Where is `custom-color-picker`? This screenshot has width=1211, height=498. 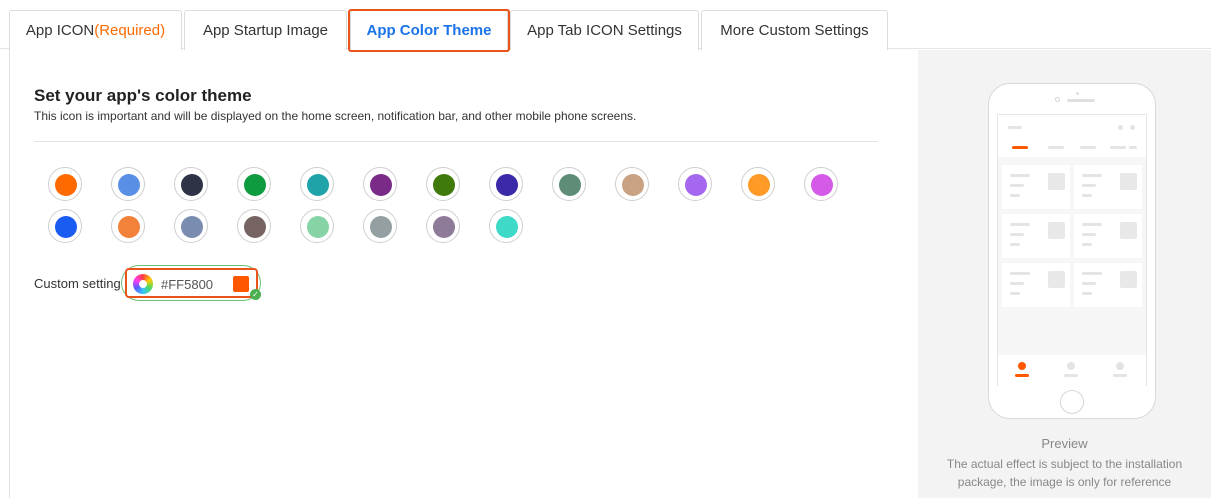
custom-color-picker is located at coordinates (191, 283).